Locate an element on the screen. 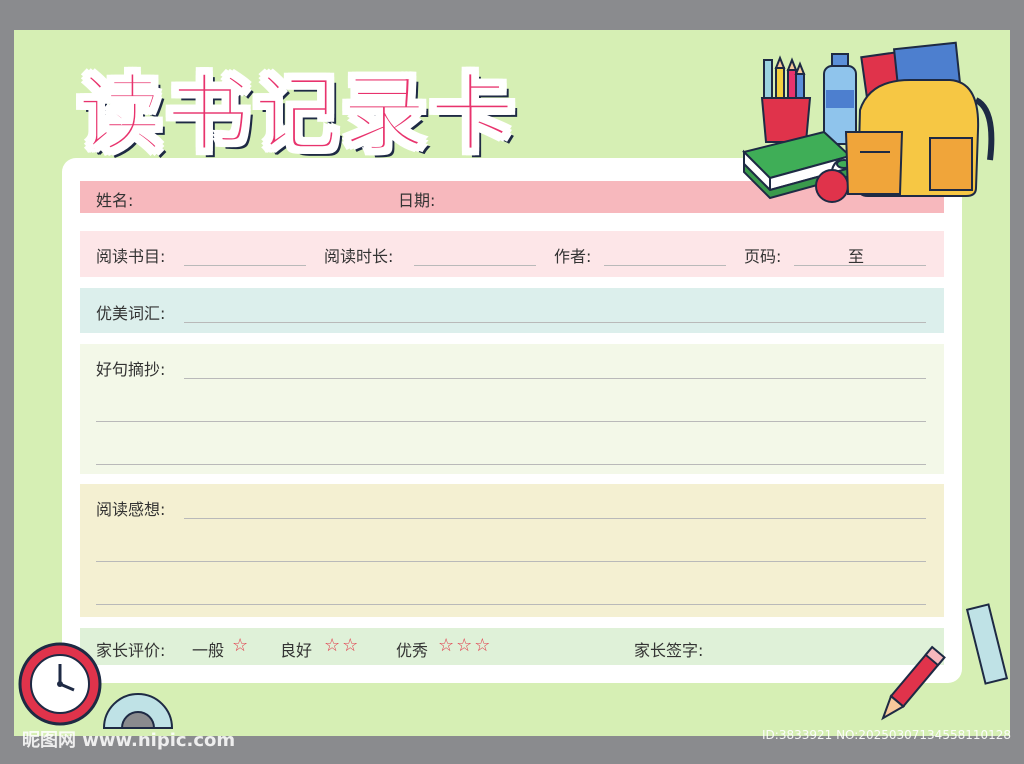  backpack-icon is located at coordinates (919, 119).